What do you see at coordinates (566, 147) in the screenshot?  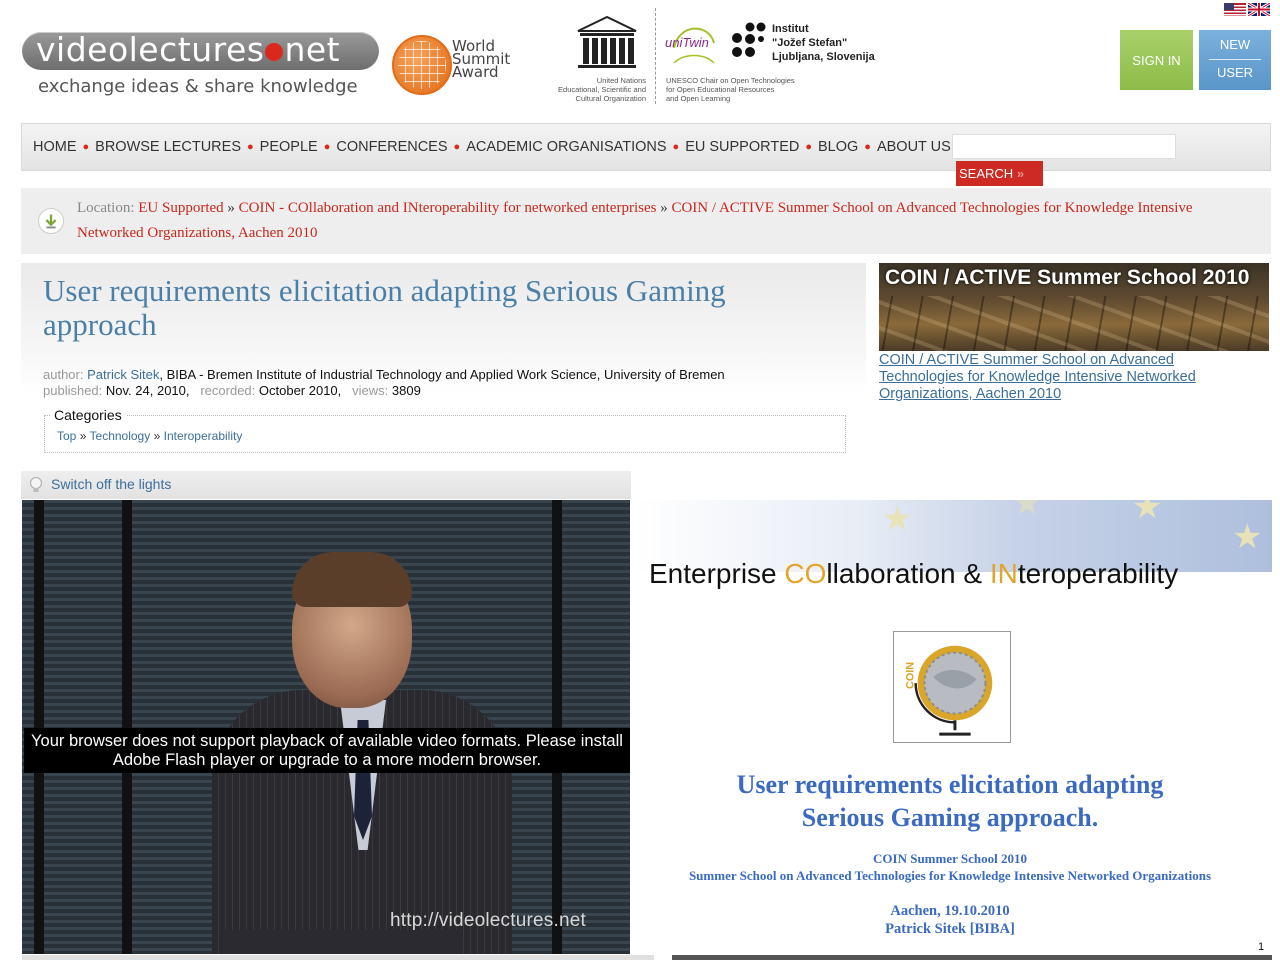 I see `nav-item-academic-organisations: ACADEMIC ORGANISATIONS` at bounding box center [566, 147].